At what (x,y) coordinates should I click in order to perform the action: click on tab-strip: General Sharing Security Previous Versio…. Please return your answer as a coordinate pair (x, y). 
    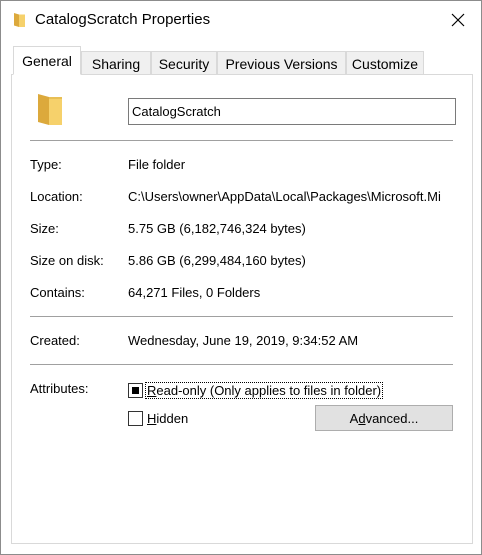
    Looking at the image, I should click on (242, 60).